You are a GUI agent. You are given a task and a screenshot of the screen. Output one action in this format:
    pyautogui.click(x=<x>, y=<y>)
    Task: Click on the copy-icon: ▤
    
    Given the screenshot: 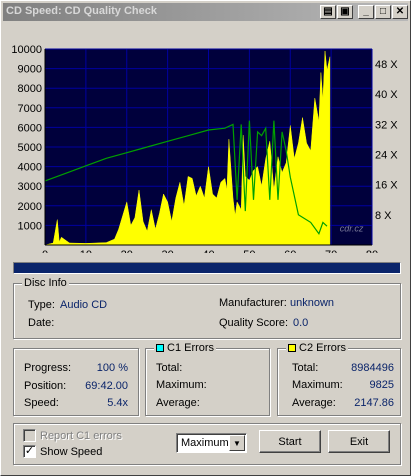 What is the action you would take?
    pyautogui.click(x=328, y=12)
    